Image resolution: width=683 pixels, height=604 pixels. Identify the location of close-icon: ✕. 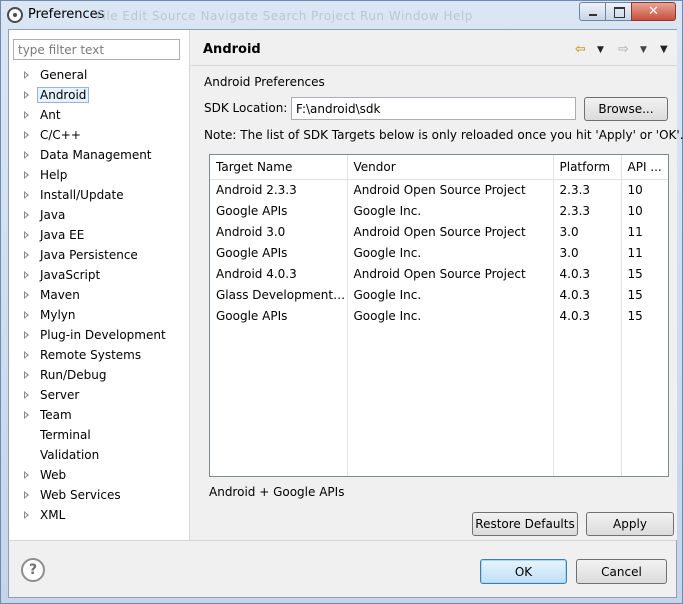
(653, 11).